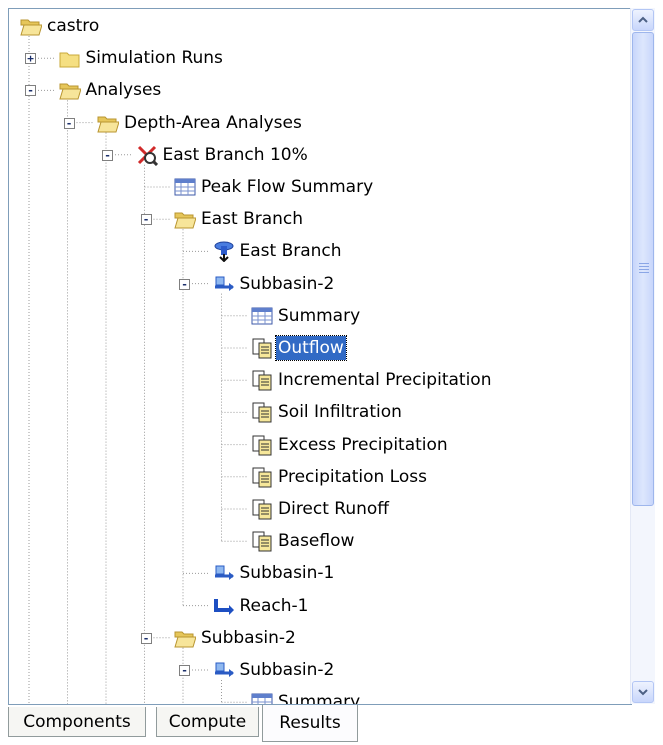 The height and width of the screenshot is (745, 663). I want to click on tree-node: Baseflow, so click(303, 541).